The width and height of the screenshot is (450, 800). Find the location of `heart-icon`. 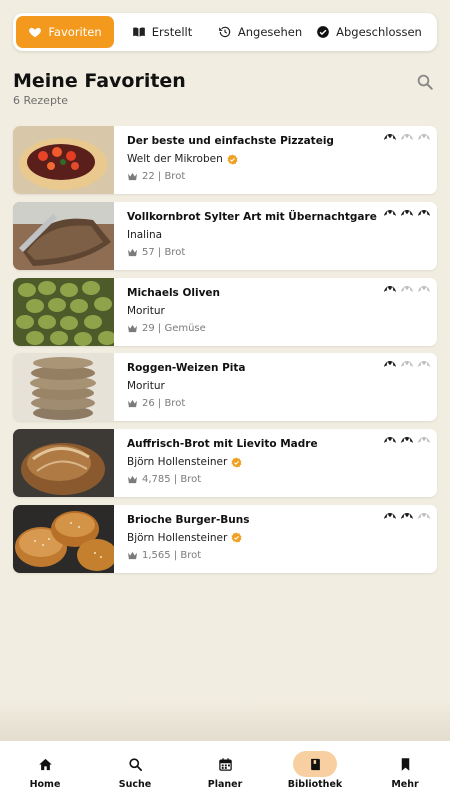

heart-icon is located at coordinates (35, 32).